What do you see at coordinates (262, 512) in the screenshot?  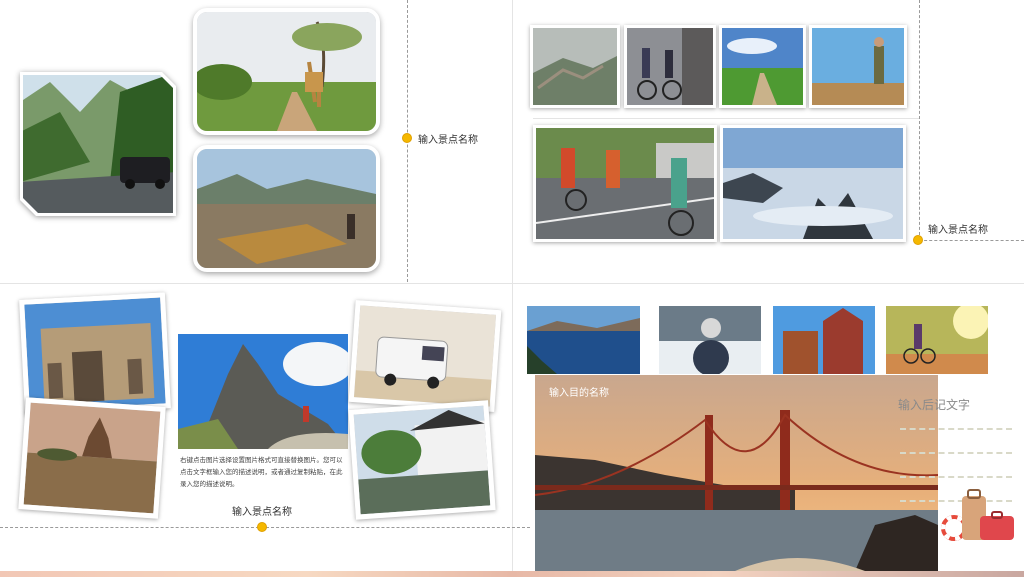 I see `caption-bottom-left: 输入景点名称` at bounding box center [262, 512].